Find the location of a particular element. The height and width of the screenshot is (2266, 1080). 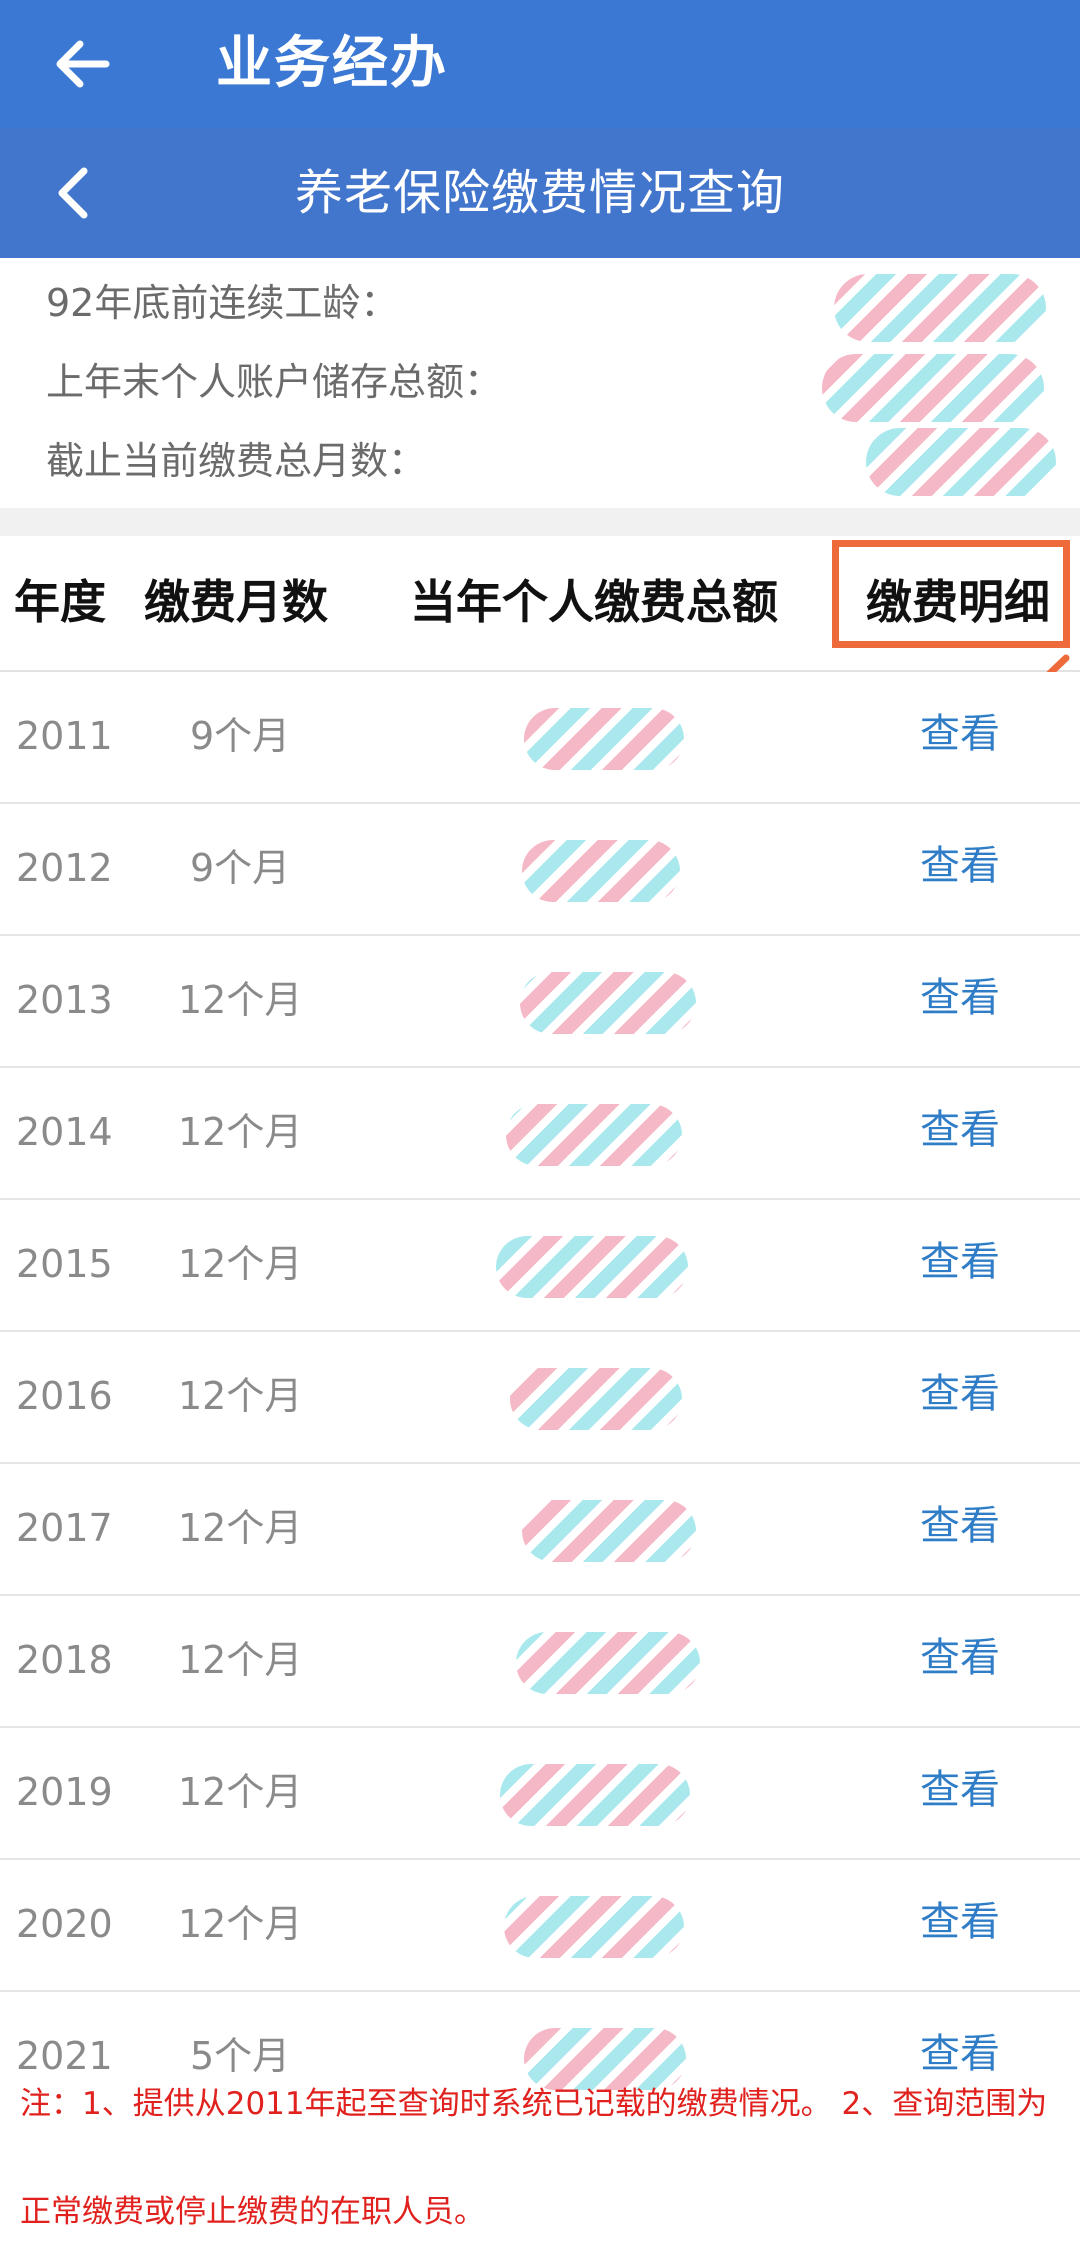

sub-header: 养老保险缴费情况查询 is located at coordinates (540, 193).